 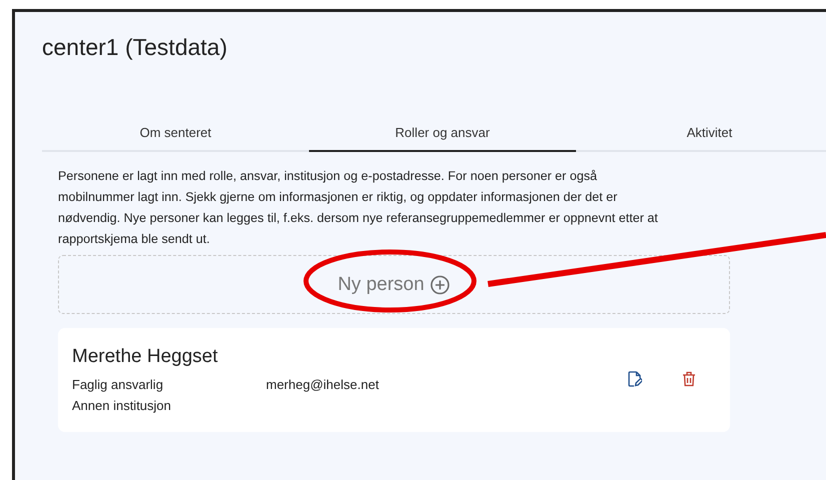 I want to click on person-role: Faglig ansvarlig, so click(x=118, y=385).